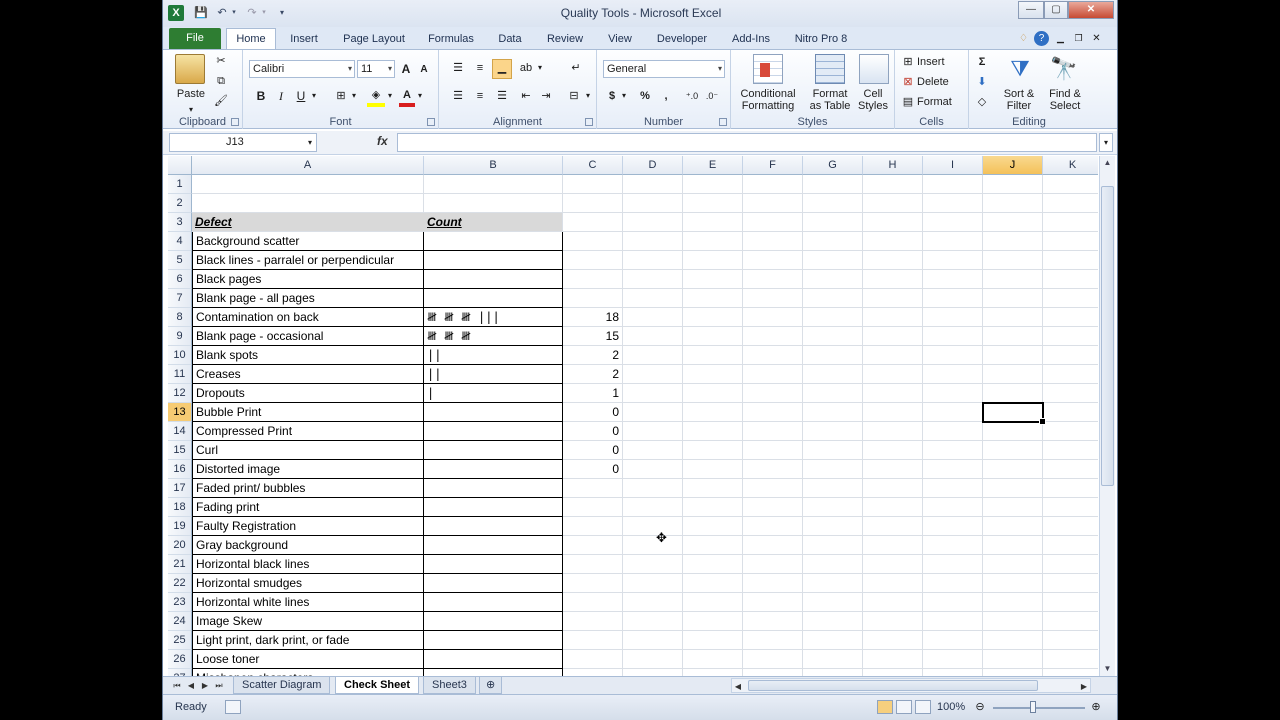 This screenshot has width=1280, height=720. What do you see at coordinates (308, 526) in the screenshot?
I see `cell-a19: Faulty Registration` at bounding box center [308, 526].